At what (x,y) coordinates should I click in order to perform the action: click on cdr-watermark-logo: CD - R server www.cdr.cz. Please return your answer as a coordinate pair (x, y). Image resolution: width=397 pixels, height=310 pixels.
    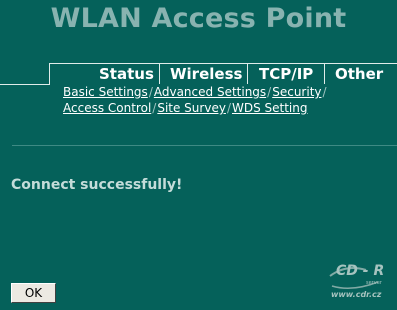
    Looking at the image, I should click on (360, 282).